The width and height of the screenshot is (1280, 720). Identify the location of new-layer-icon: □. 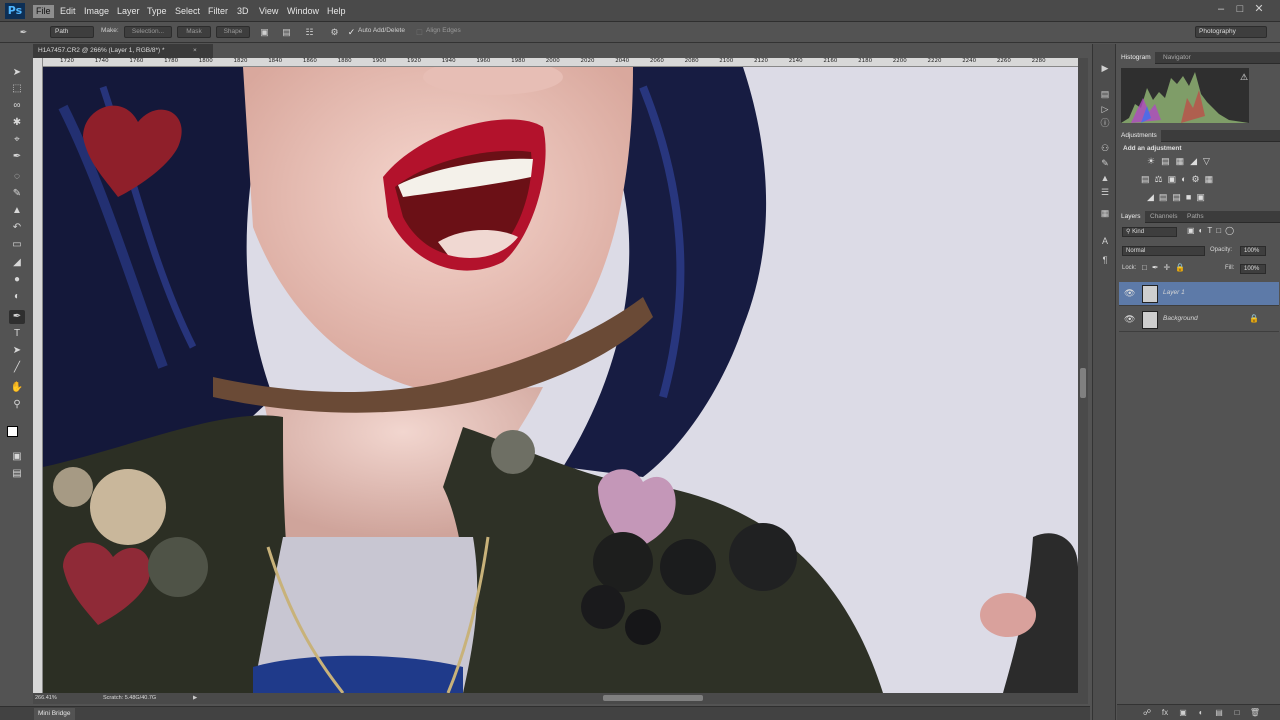
(1237, 713).